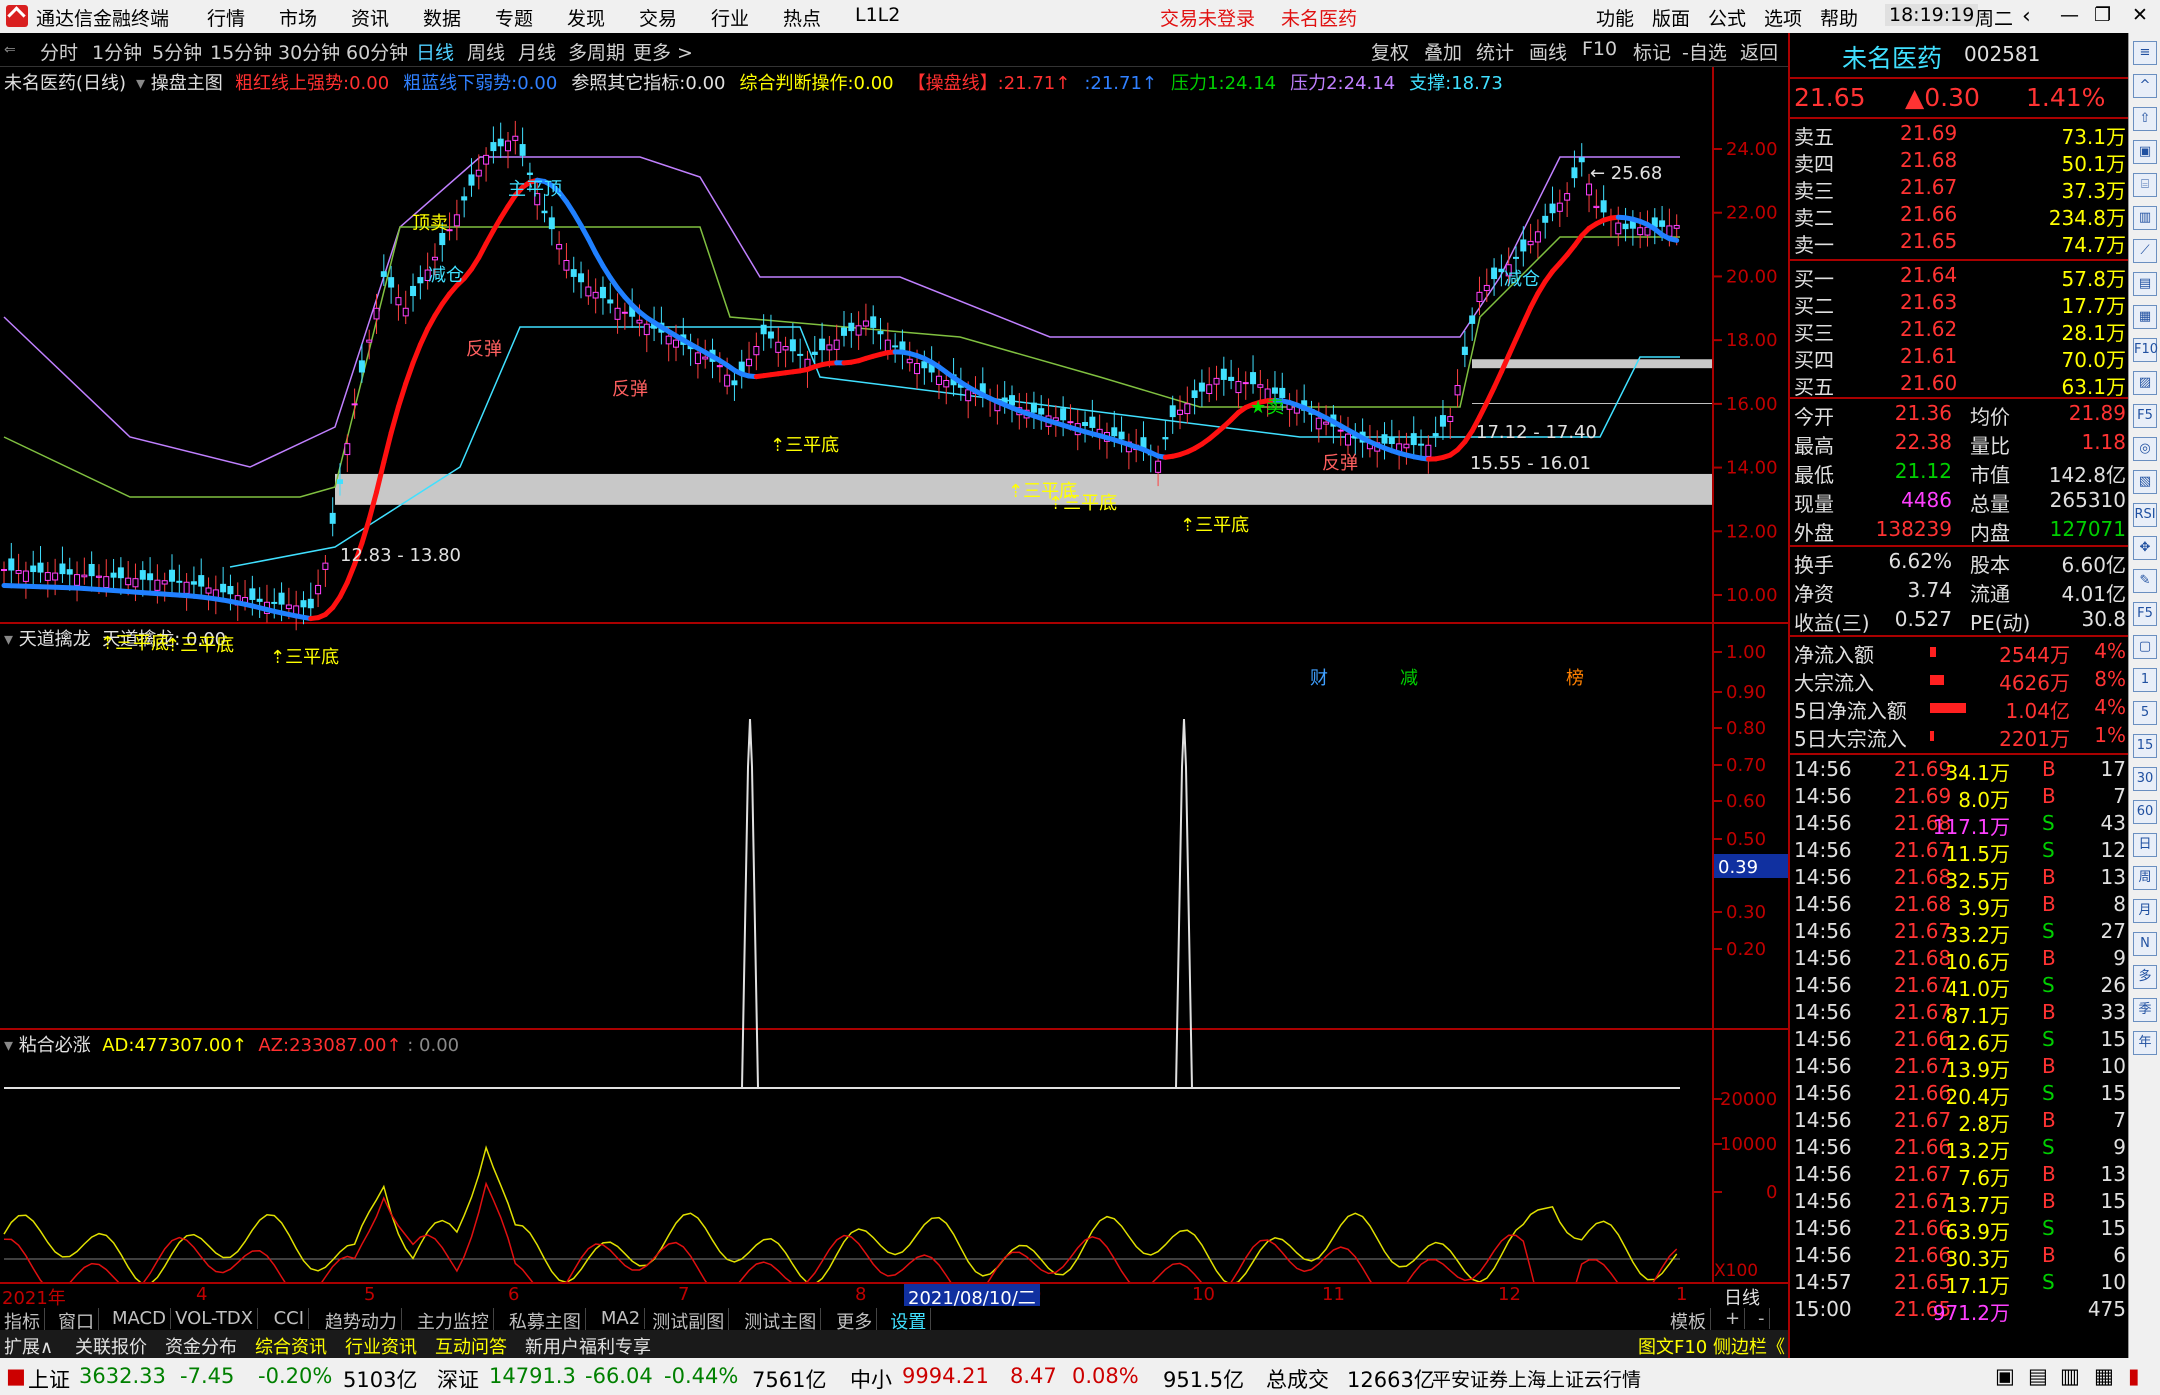 This screenshot has height=1395, width=2160. I want to click on tray-icon-2: ▥, so click(2070, 1376).